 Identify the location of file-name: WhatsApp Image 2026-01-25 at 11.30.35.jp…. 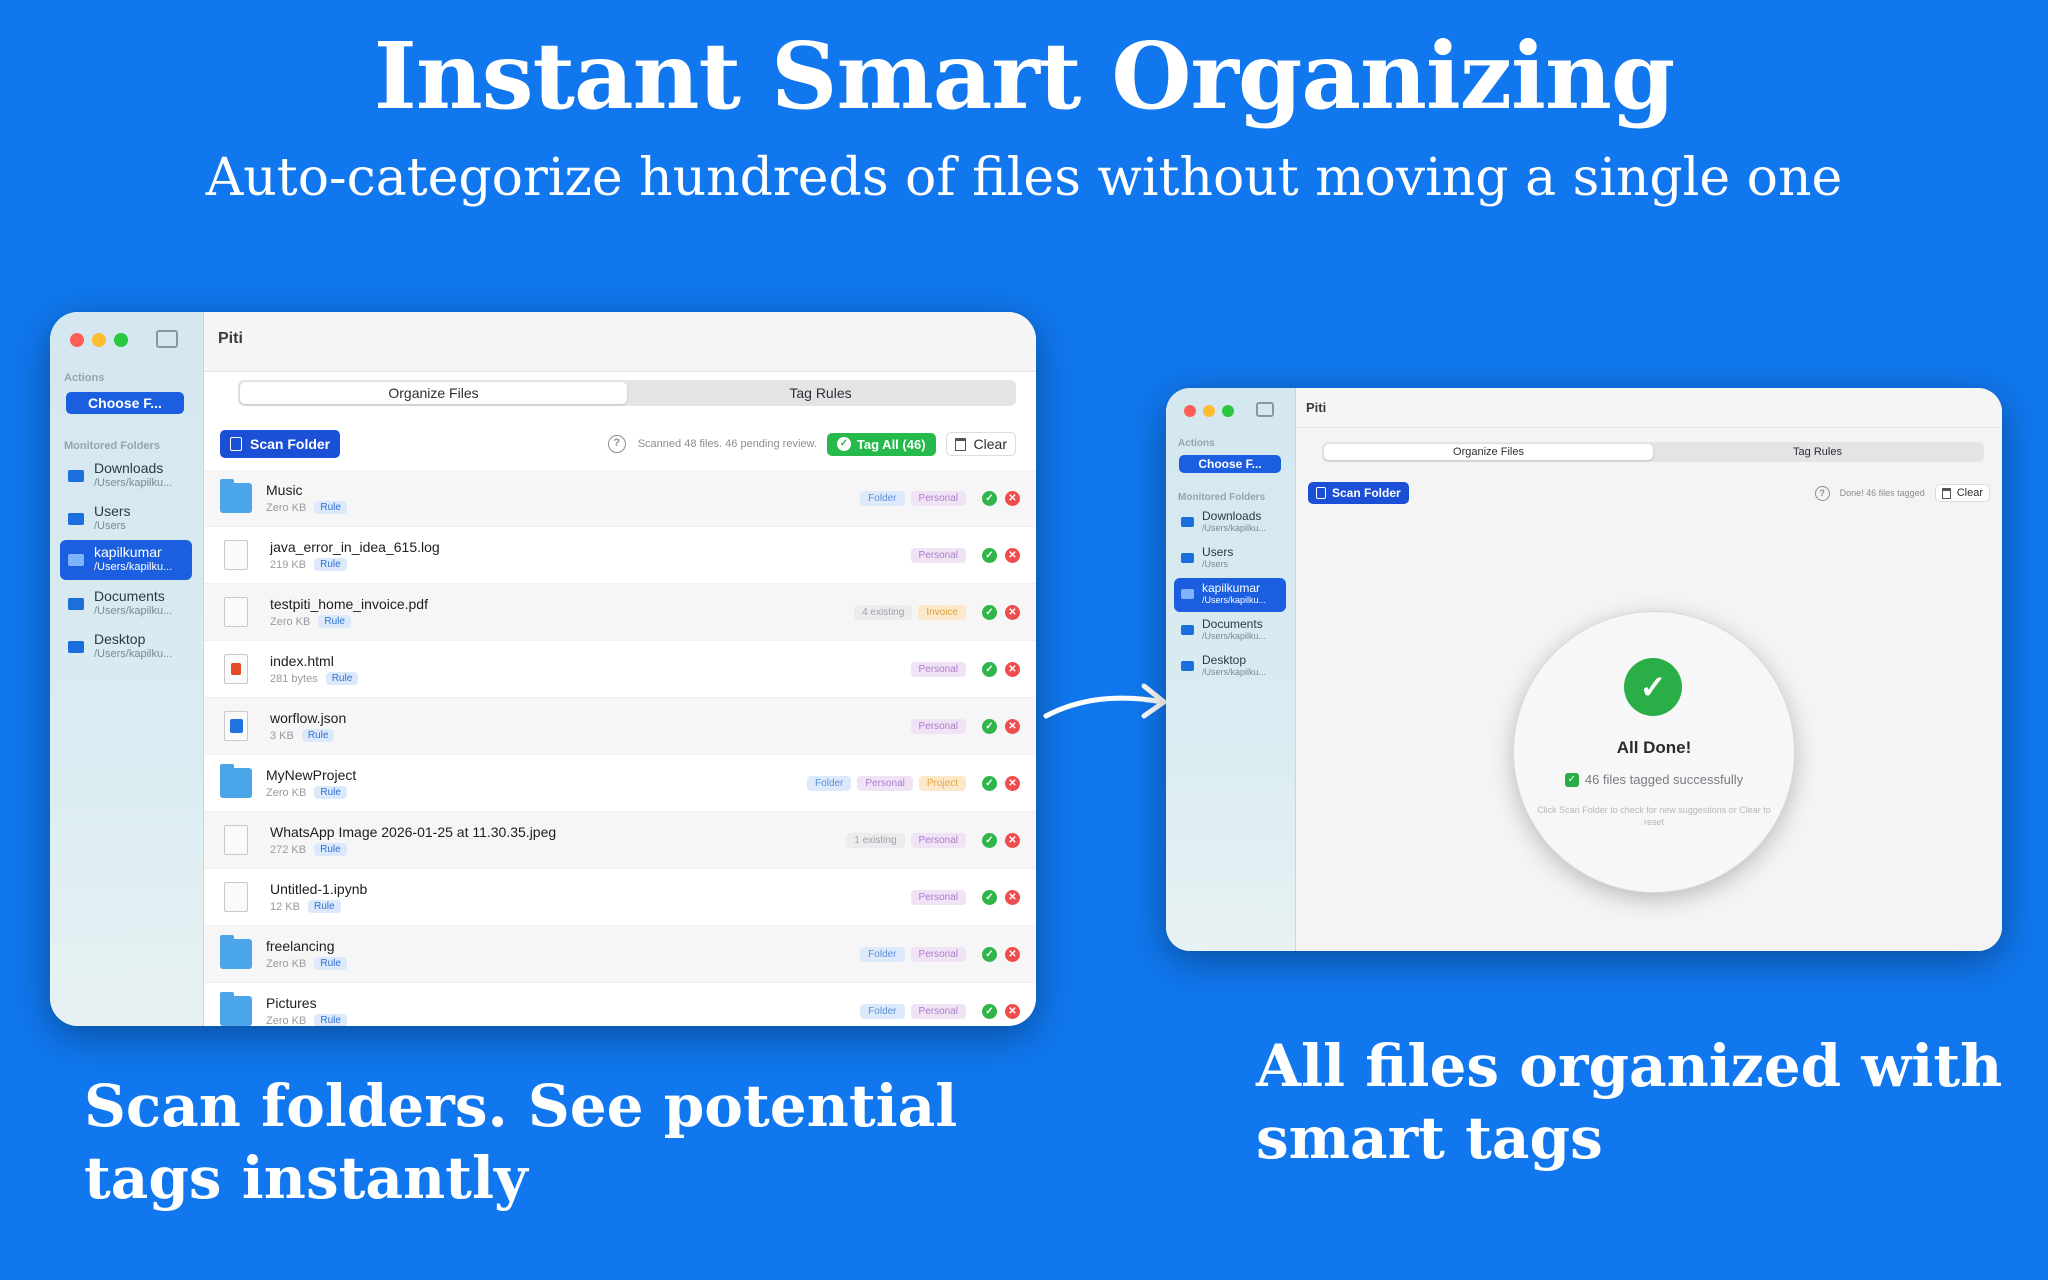
(413, 832).